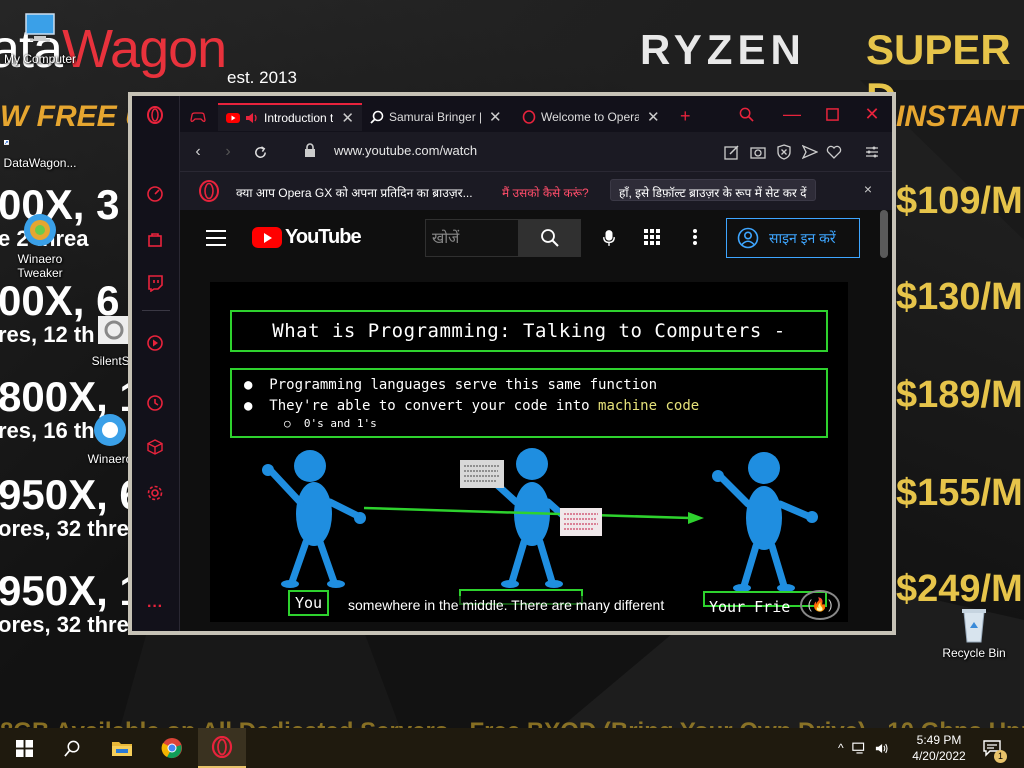 This screenshot has height=768, width=1024. I want to click on sidebar-twitch, so click(155, 283).